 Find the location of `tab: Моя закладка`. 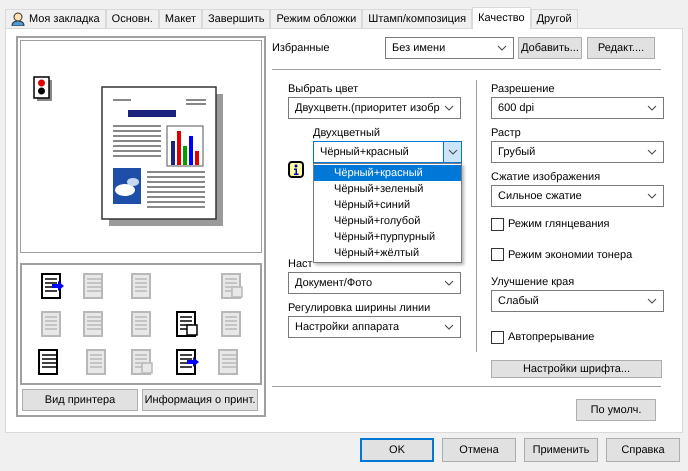

tab: Моя закладка is located at coordinates (55, 18).